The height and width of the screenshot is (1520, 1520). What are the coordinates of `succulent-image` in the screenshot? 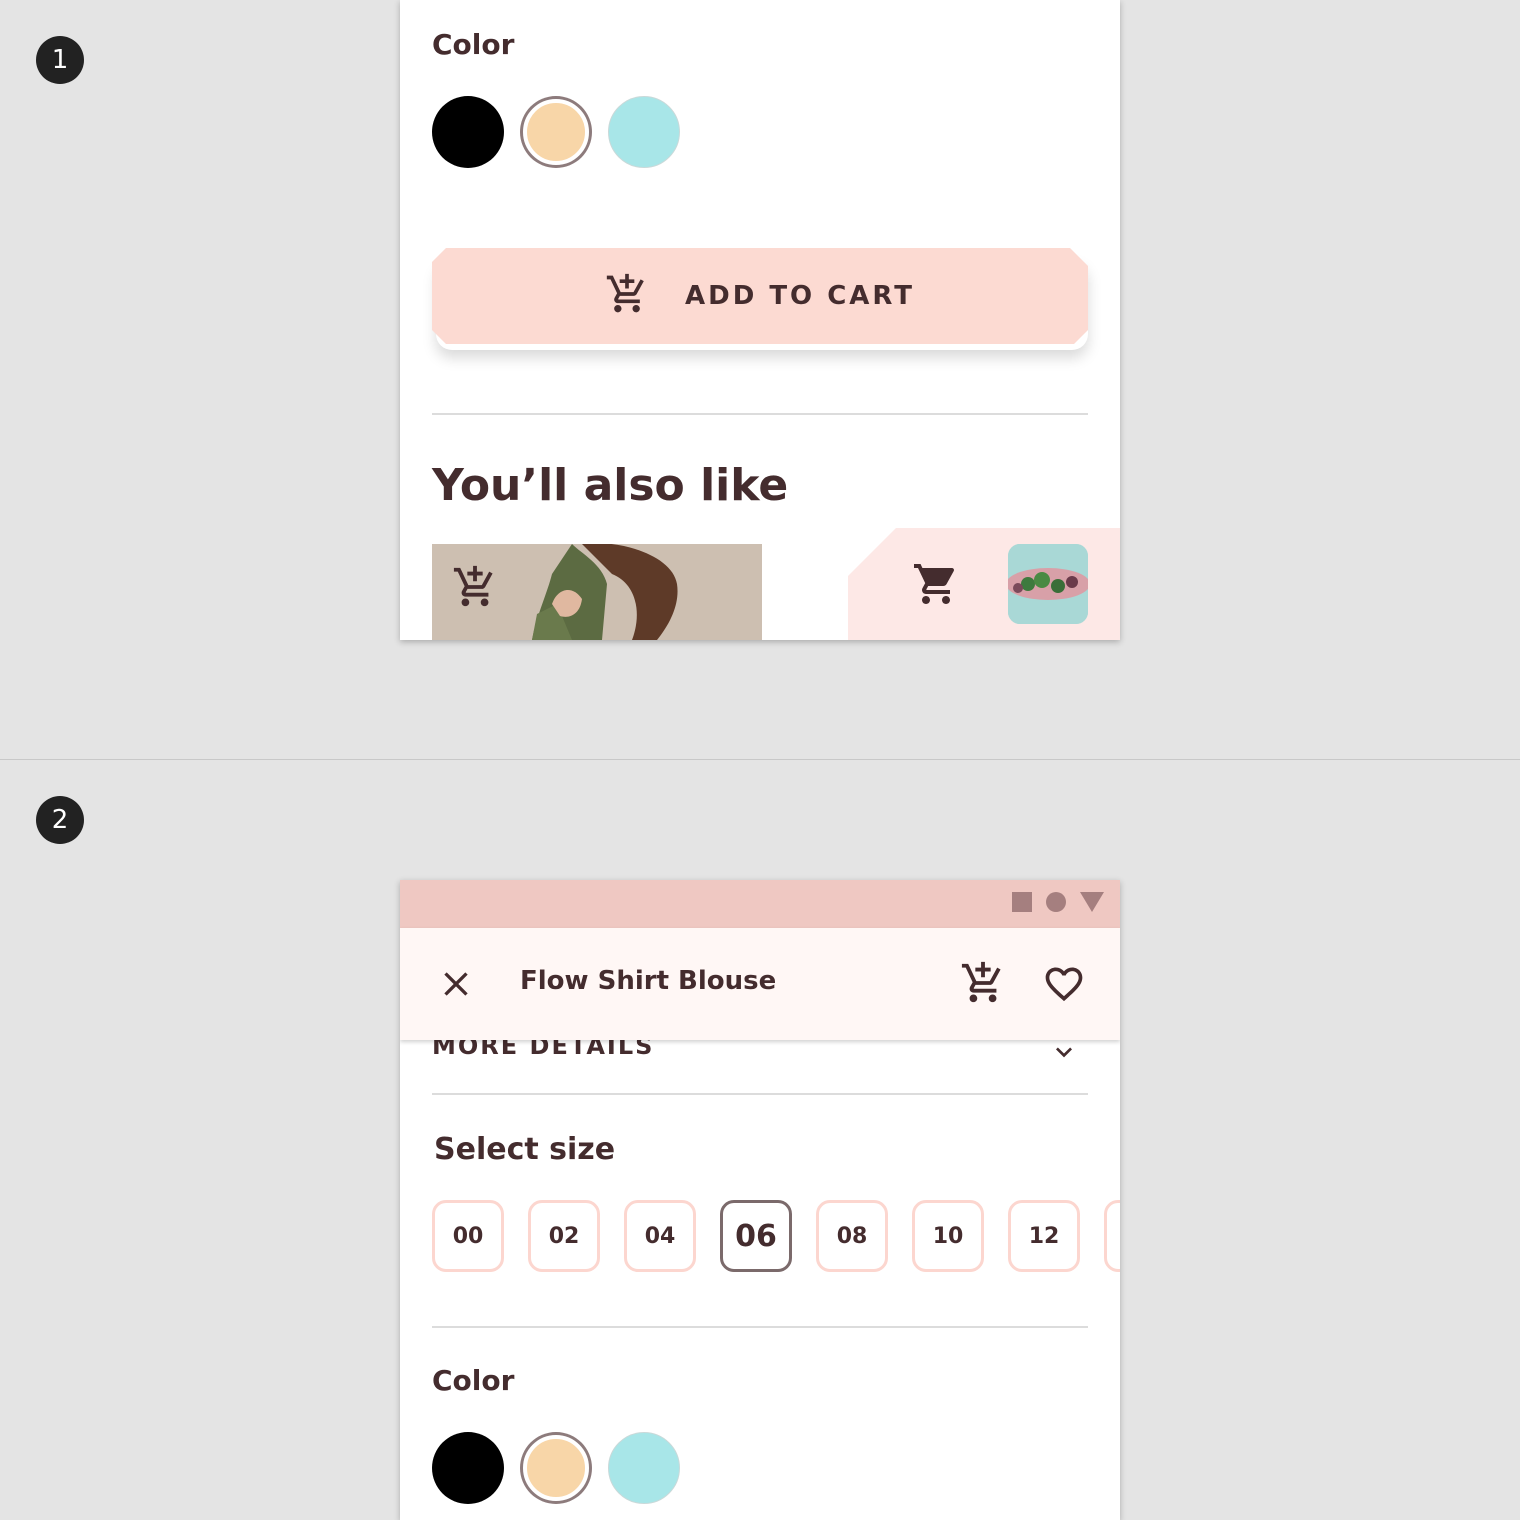 It's located at (1048, 584).